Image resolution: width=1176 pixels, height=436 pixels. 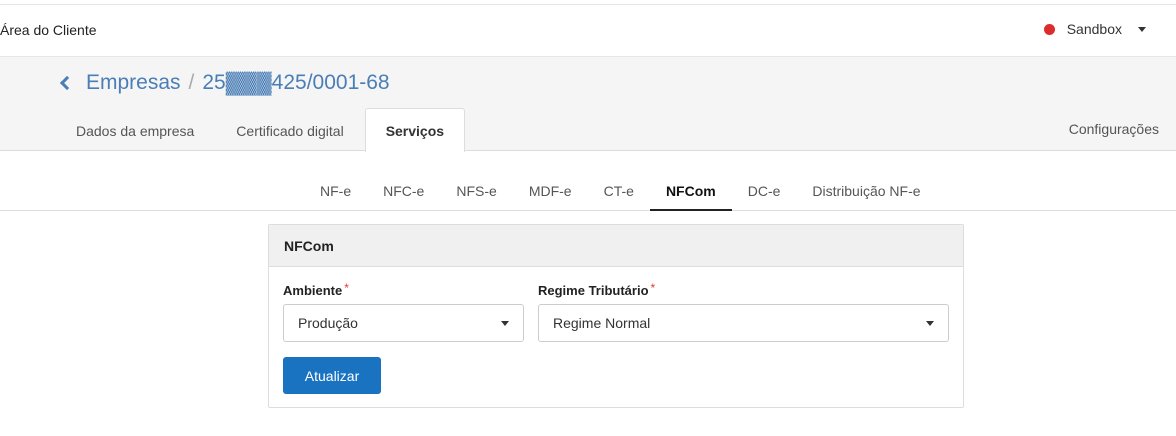 What do you see at coordinates (764, 192) in the screenshot?
I see `service-tab-dce: DC-e` at bounding box center [764, 192].